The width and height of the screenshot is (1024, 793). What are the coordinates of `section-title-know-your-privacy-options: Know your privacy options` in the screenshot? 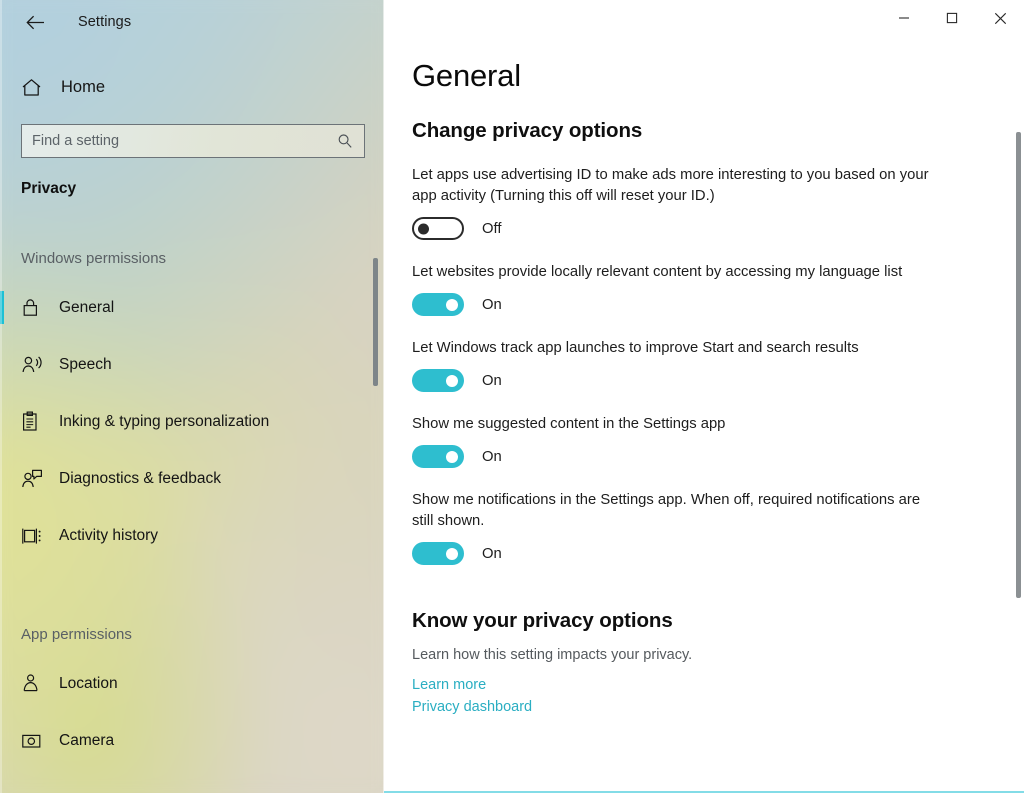 It's located at (542, 620).